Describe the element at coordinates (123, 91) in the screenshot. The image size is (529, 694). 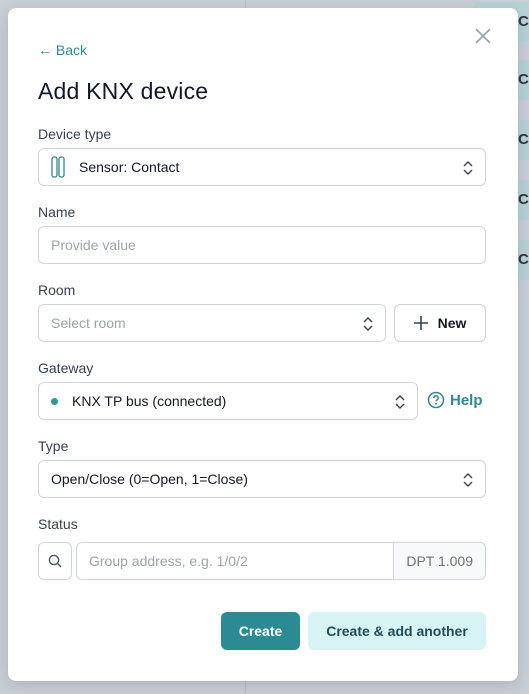
I see `page-title: Add KNX device` at that location.